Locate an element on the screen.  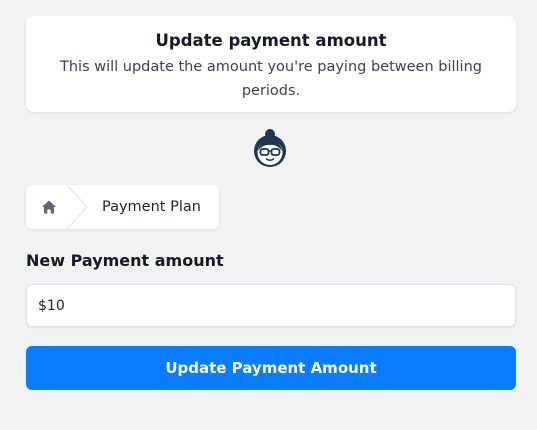
breadcrumb: Payment Plan is located at coordinates (122, 207).